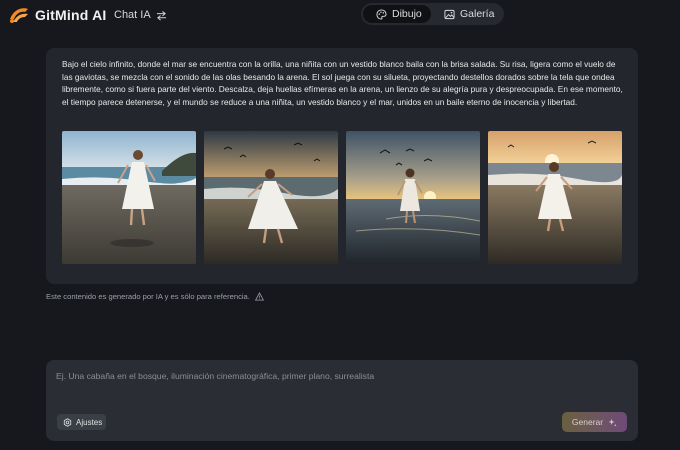  Describe the element at coordinates (341, 376) in the screenshot. I see `prompt-input` at that location.